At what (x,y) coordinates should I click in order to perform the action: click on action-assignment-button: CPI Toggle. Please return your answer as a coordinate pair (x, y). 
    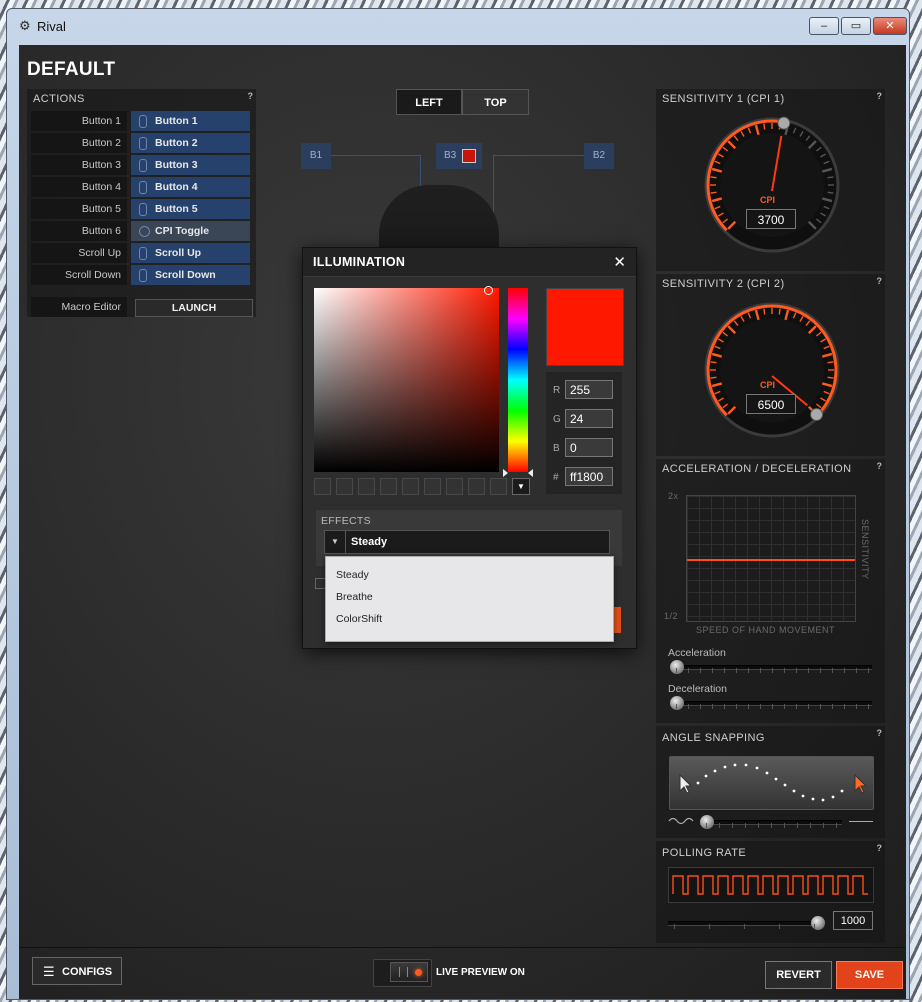
    Looking at the image, I should click on (190, 231).